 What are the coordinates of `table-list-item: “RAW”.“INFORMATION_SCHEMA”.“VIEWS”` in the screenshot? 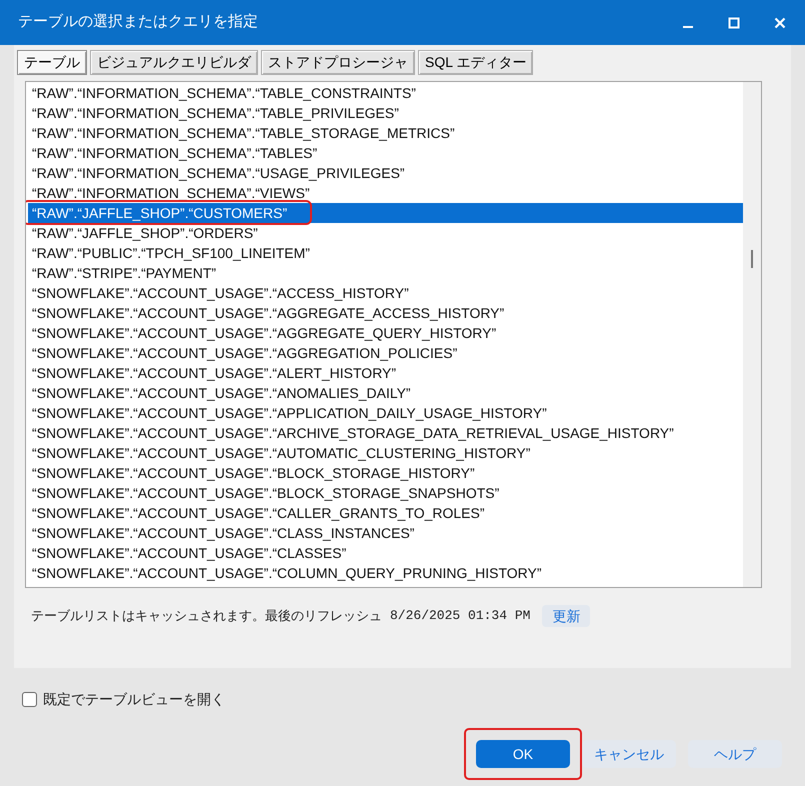 It's located at (385, 193).